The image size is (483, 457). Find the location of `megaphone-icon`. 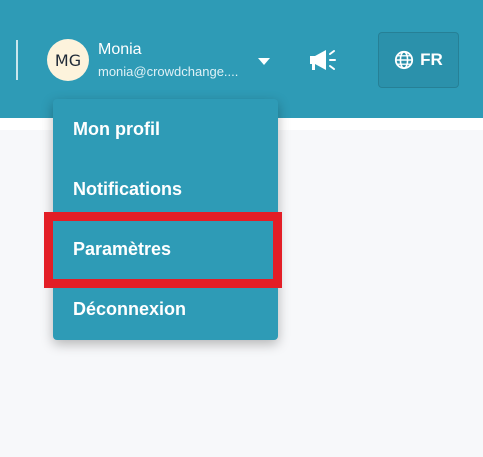

megaphone-icon is located at coordinates (323, 60).